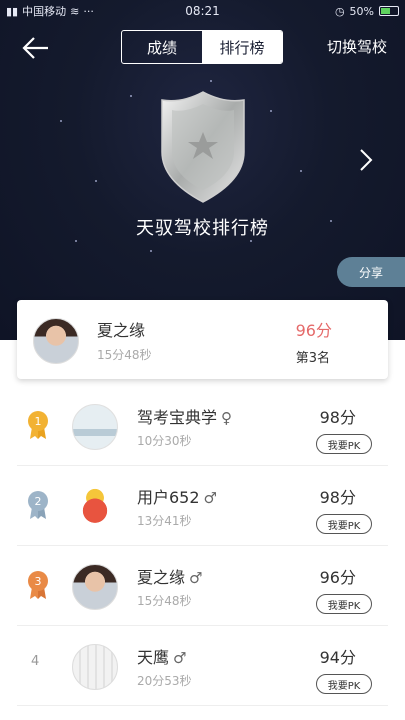  I want to click on tab-ranking: 排行榜, so click(242, 47).